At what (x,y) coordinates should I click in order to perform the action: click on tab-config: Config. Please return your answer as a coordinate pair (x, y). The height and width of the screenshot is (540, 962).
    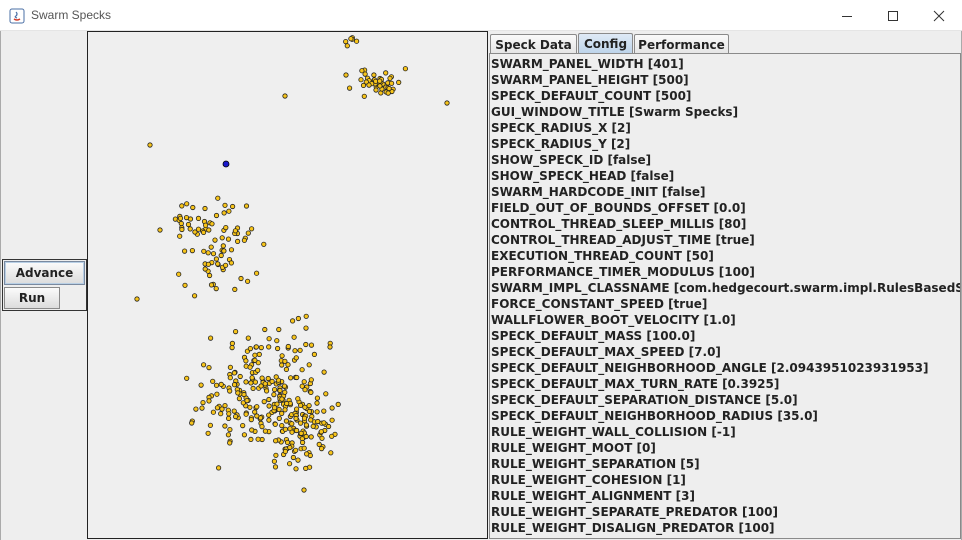
    Looking at the image, I should click on (605, 43).